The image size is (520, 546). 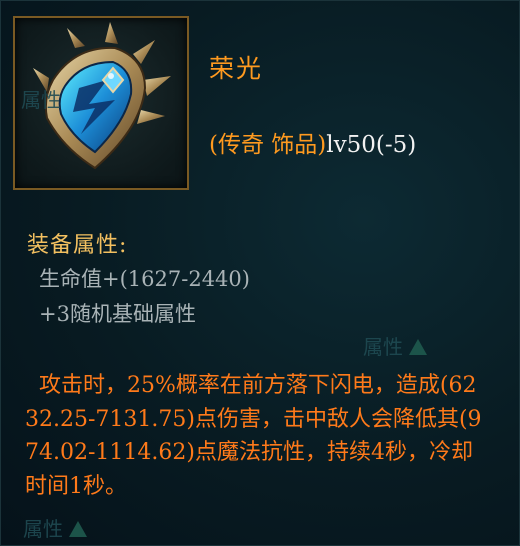 I want to click on item-icon-frame: 属性, so click(x=101, y=103).